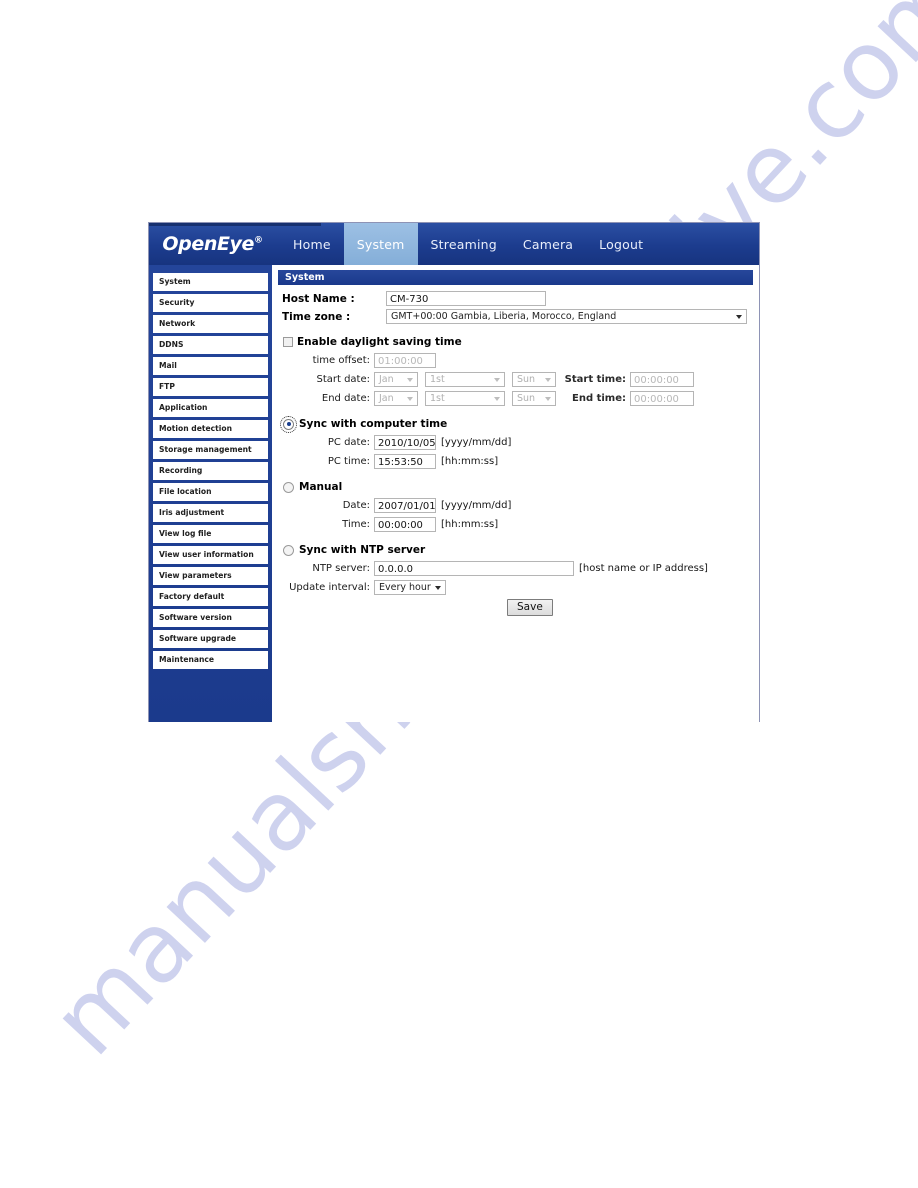 Image resolution: width=918 pixels, height=1188 pixels. I want to click on brand-name: OpenEye, so click(208, 244).